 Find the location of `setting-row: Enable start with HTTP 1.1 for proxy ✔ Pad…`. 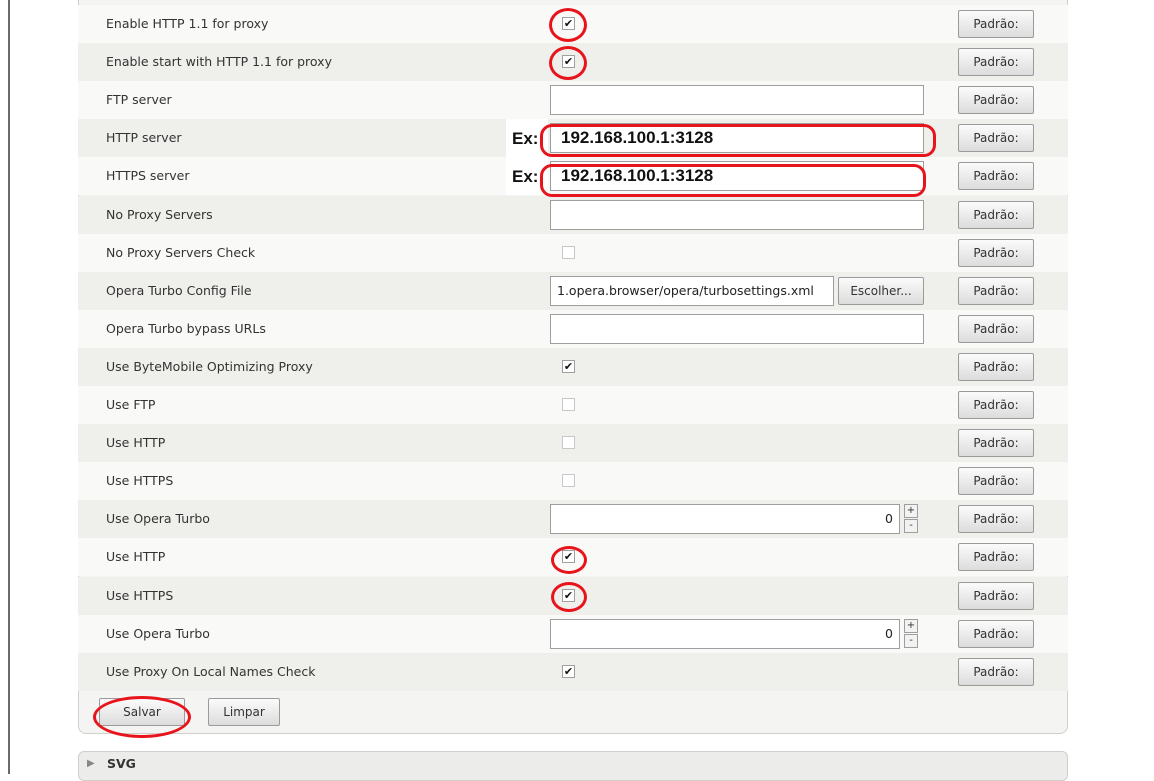

setting-row: Enable start with HTTP 1.1 for proxy ✔ Pad… is located at coordinates (573, 62).